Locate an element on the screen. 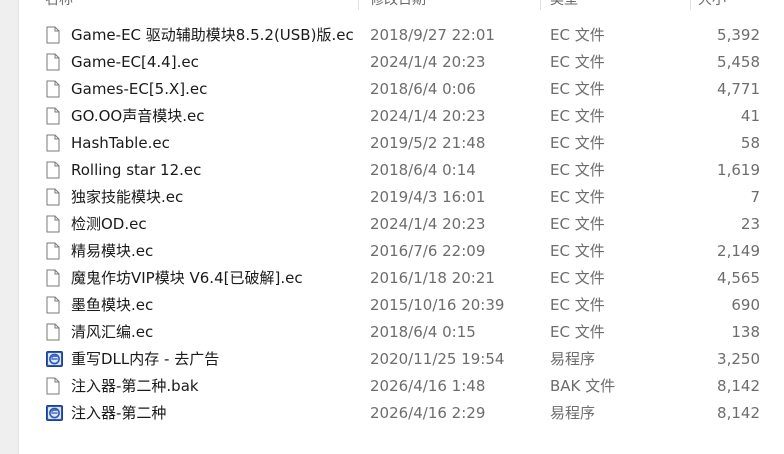 The image size is (784, 454). file-row: Games-EC[5.X].ec 2018/6/4 0:06 EC 文件 4,771 is located at coordinates (412, 89).